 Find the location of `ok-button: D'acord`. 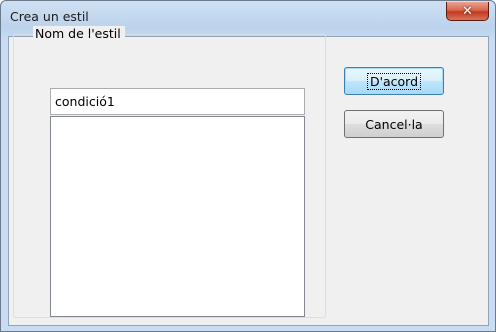

ok-button: D'acord is located at coordinates (394, 81).